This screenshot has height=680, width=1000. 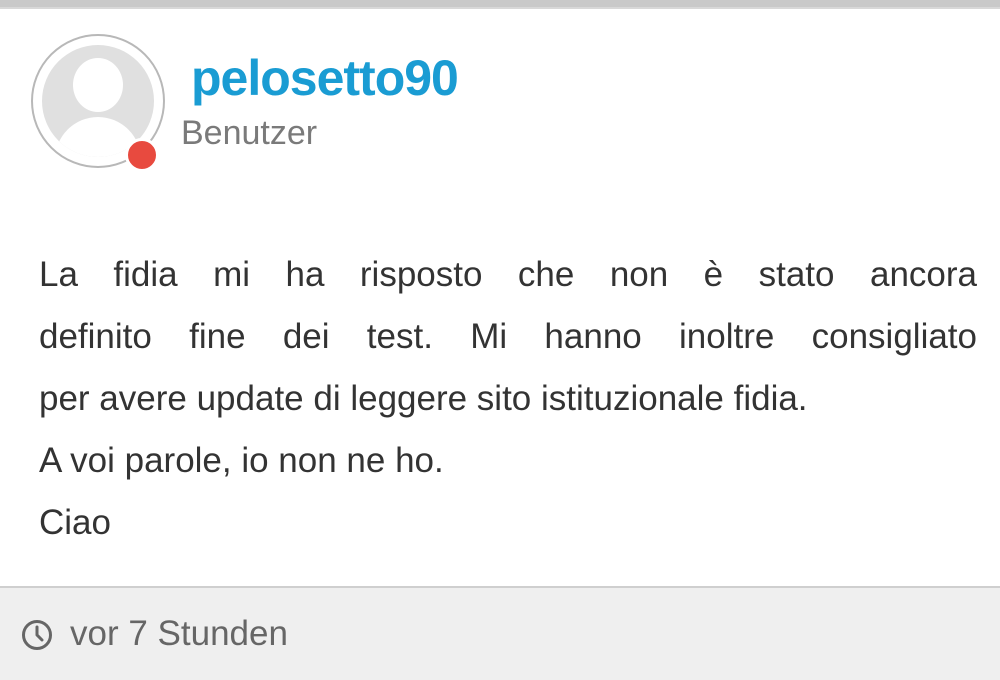 I want to click on message-line: A voi parole, io non ne ho., so click(x=241, y=460).